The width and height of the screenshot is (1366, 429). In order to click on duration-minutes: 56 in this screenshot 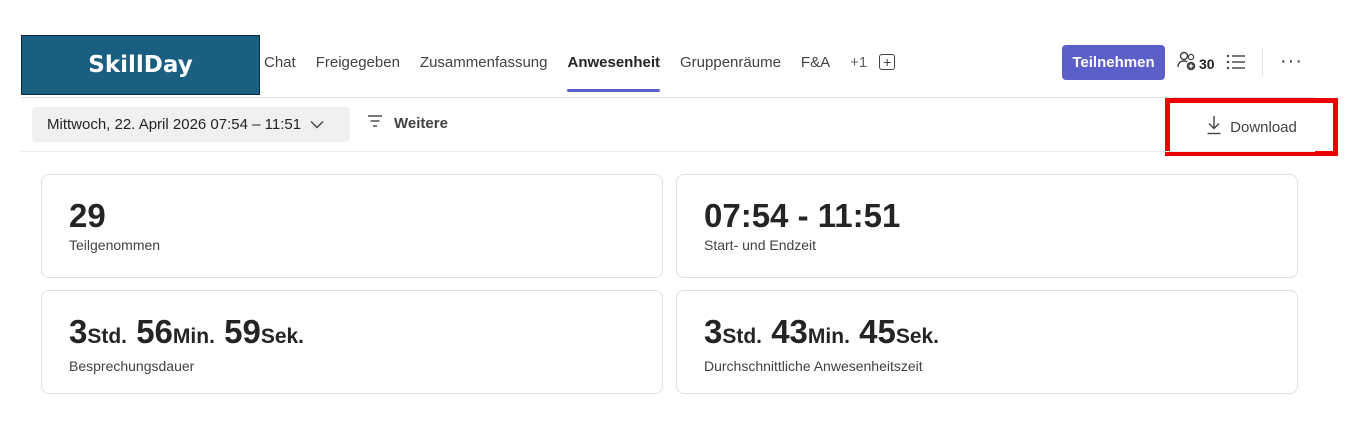, I will do `click(154, 331)`.